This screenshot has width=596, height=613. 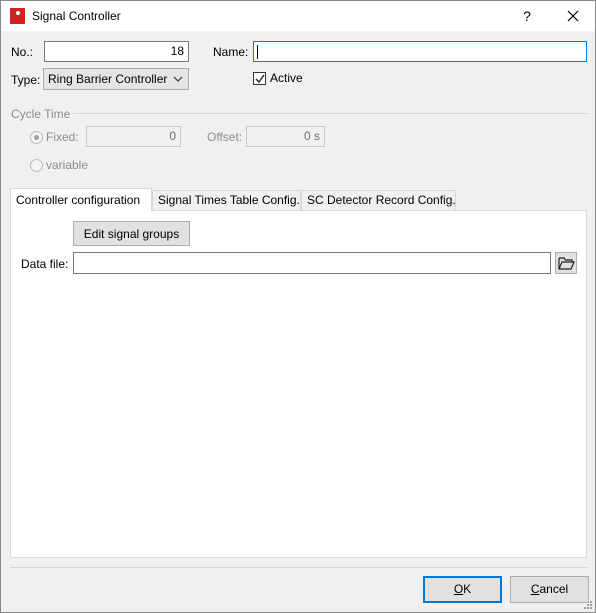 I want to click on no-label: No.:, so click(x=22, y=52).